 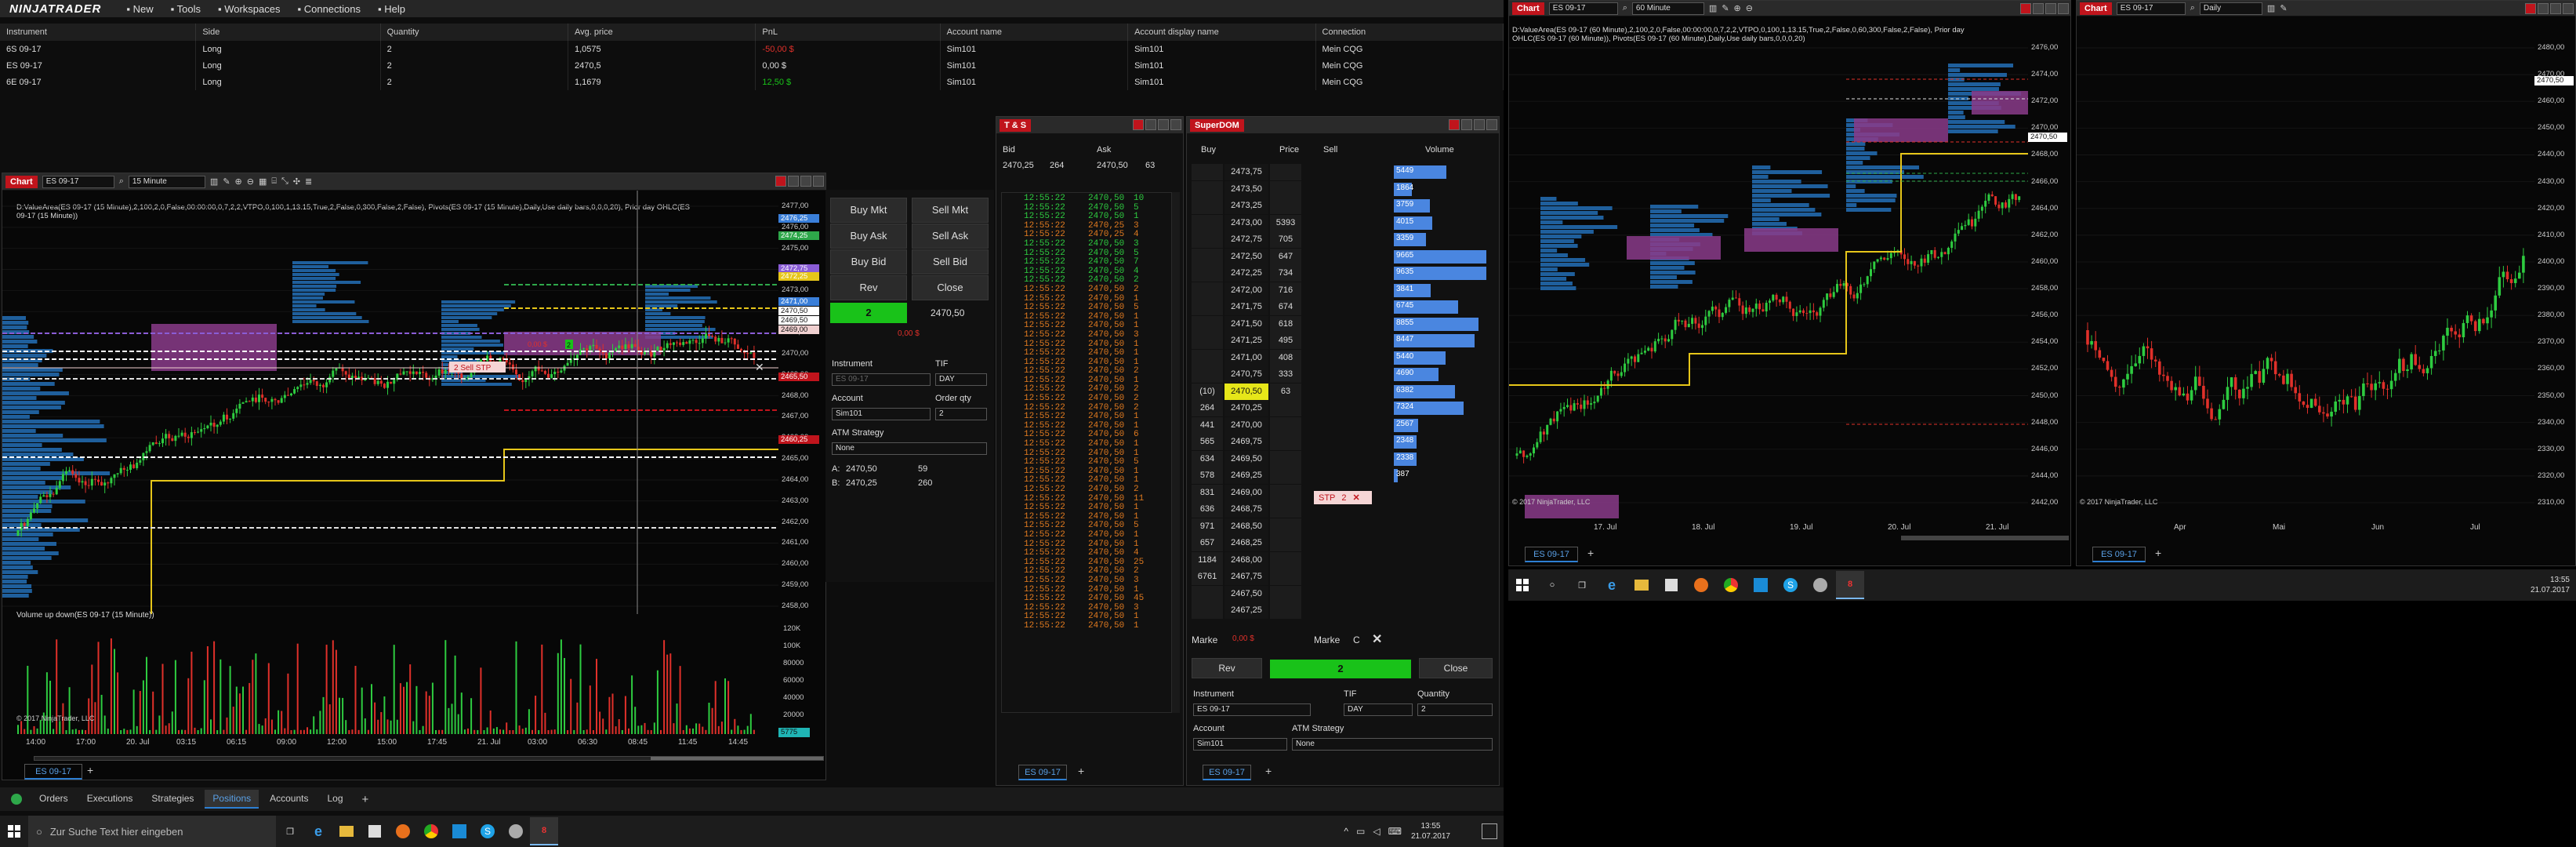 What do you see at coordinates (910, 448) in the screenshot?
I see `ct-atm-select: None` at bounding box center [910, 448].